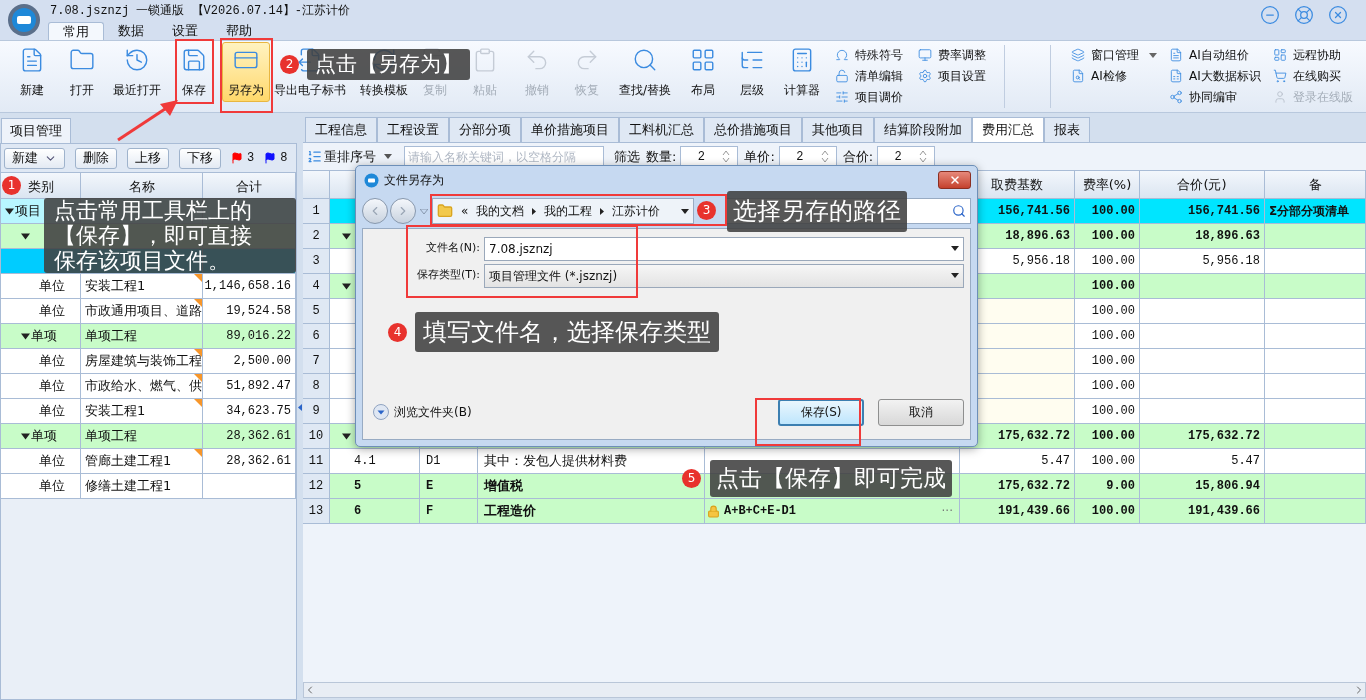 This screenshot has height=700, width=1366. What do you see at coordinates (316, 261) in the screenshot?
I see `row-number: 3` at bounding box center [316, 261].